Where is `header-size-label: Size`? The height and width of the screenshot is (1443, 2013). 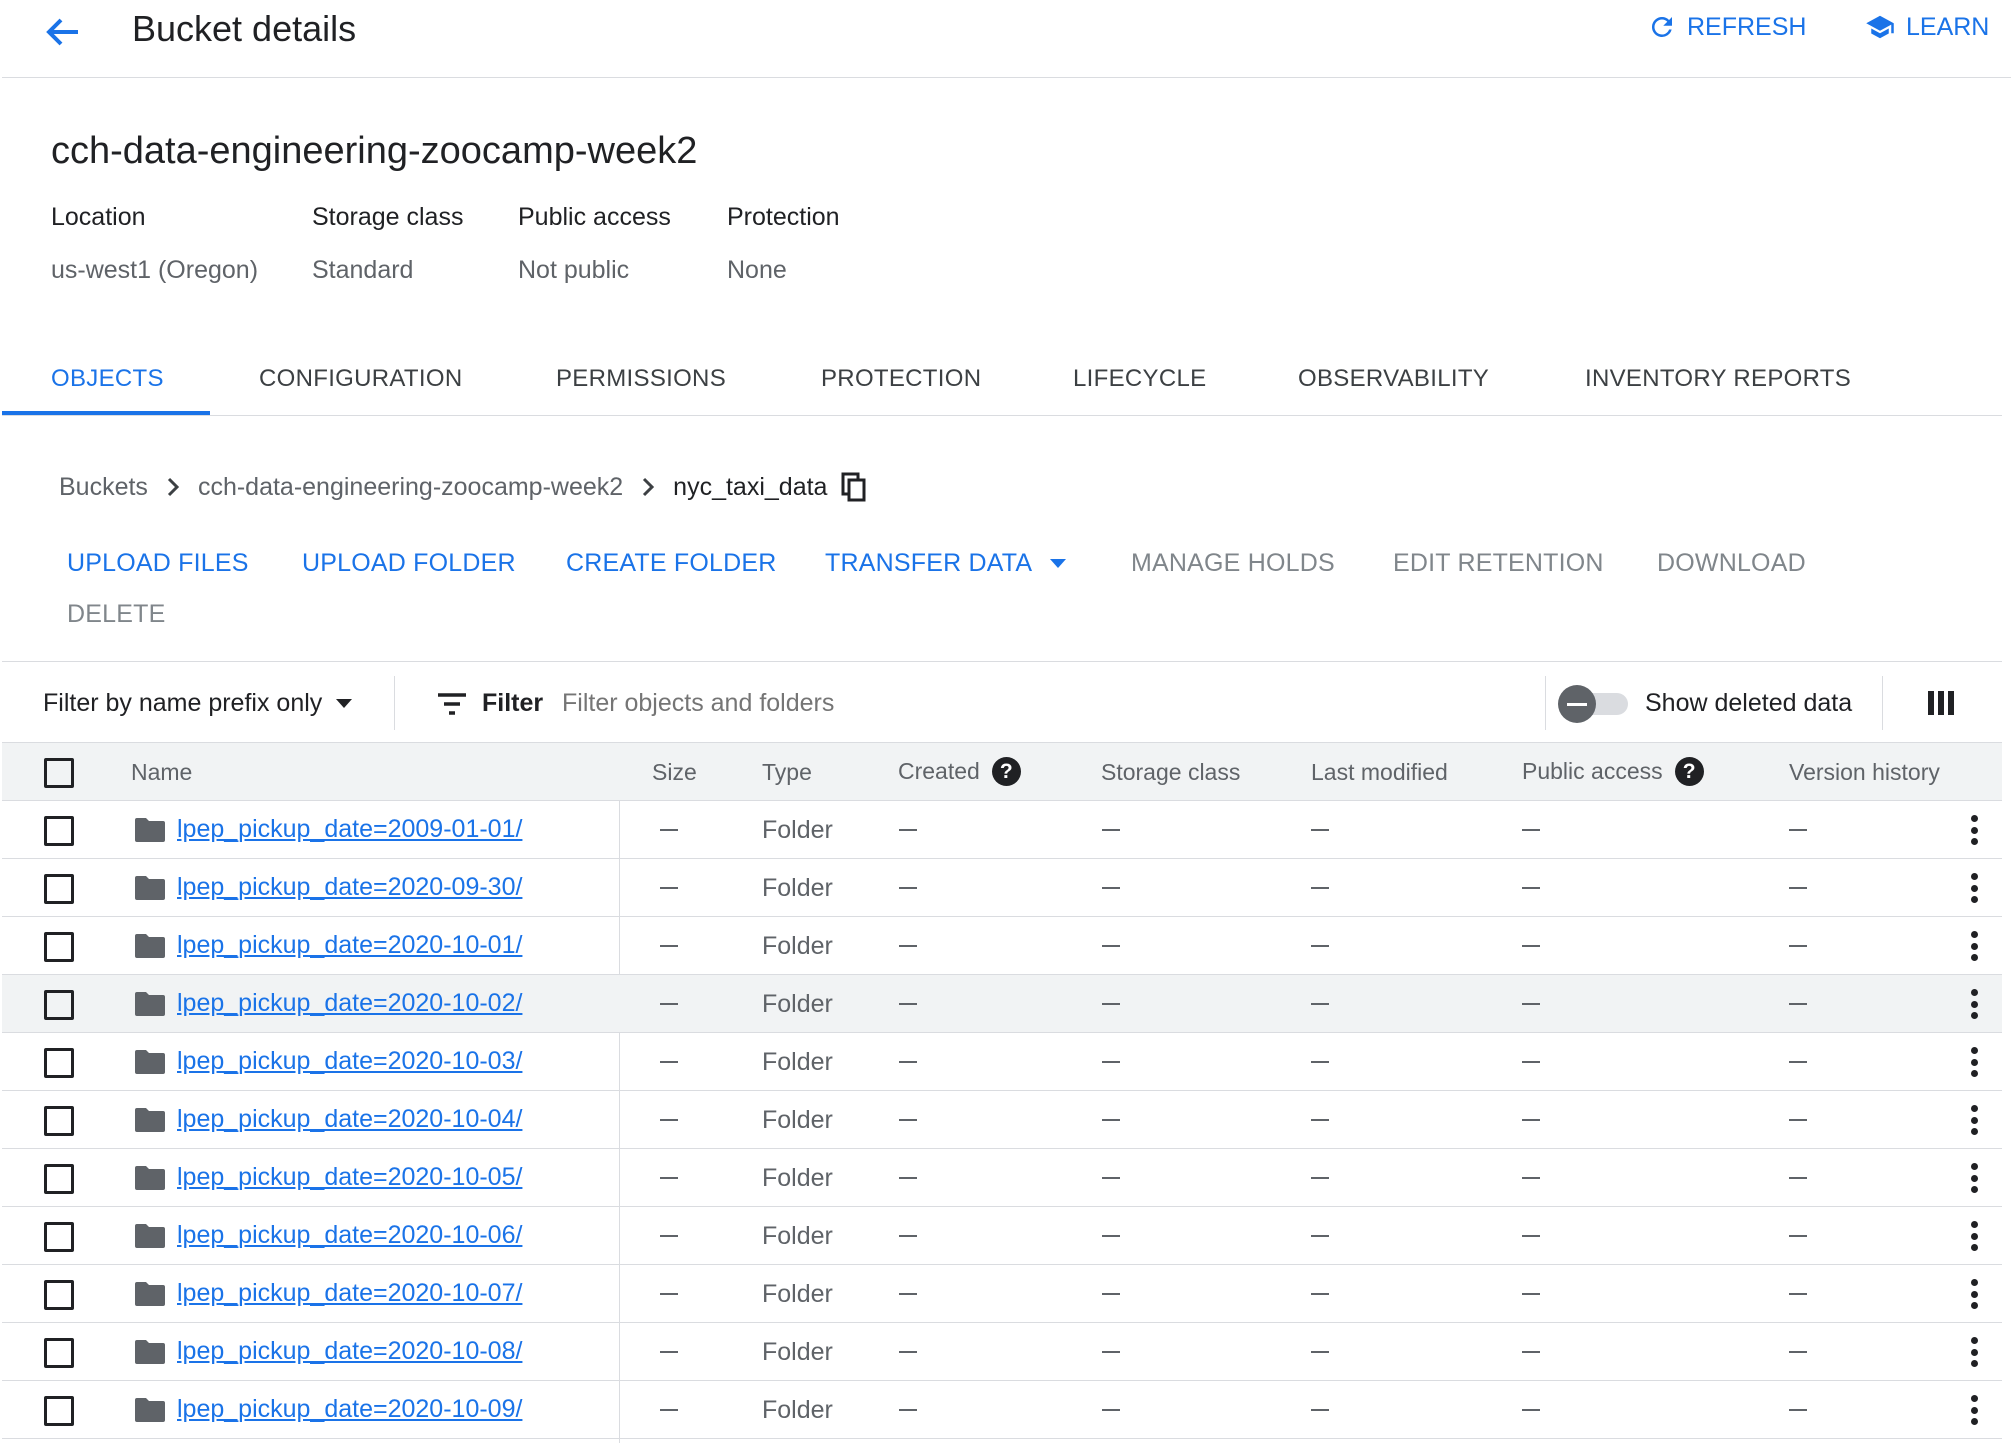 header-size-label: Size is located at coordinates (674, 772).